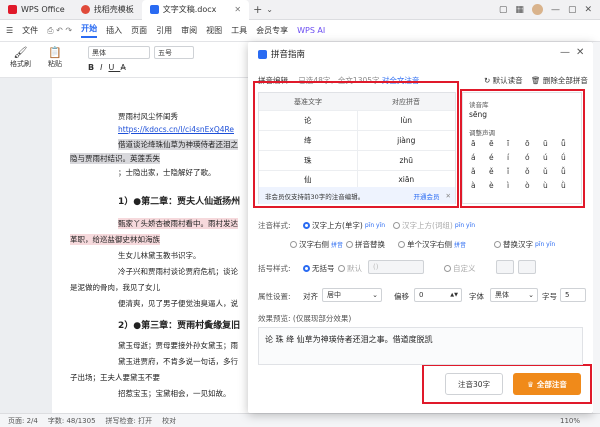  Describe the element at coordinates (114, 30) in the screenshot. I see `menu-insert: 插入` at that location.